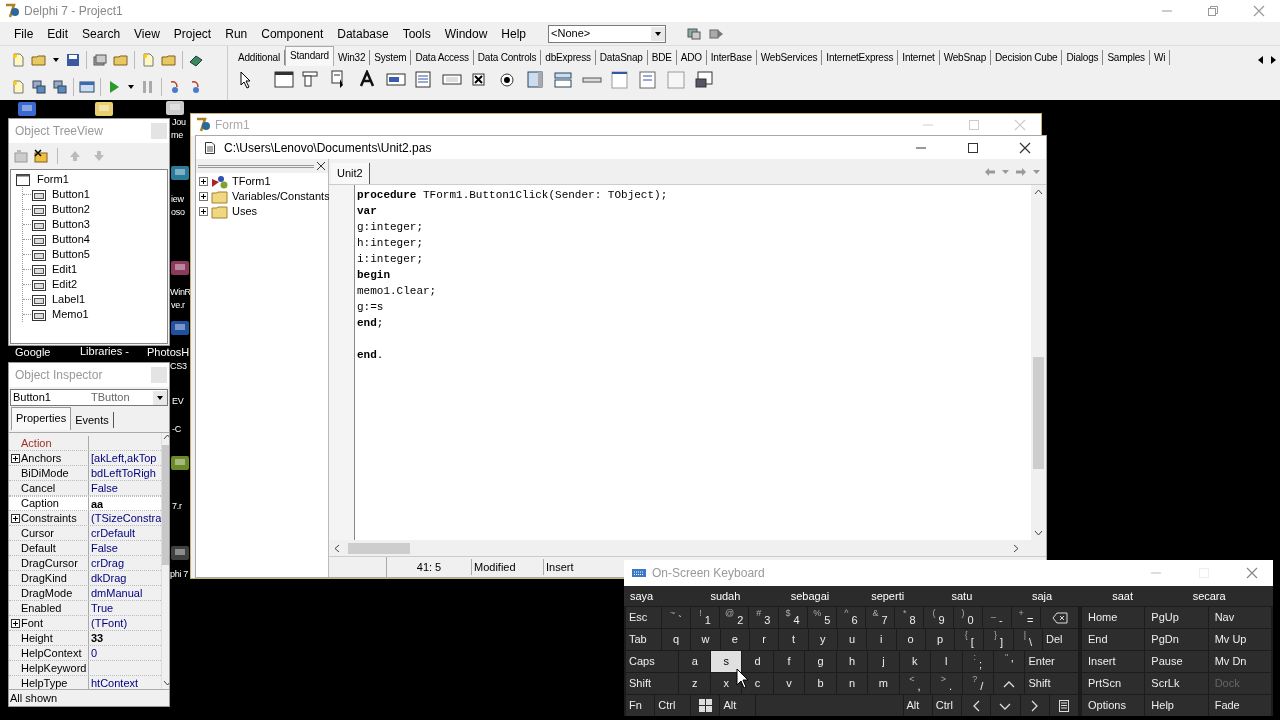 The image size is (1280, 720). I want to click on property-value: htContext, so click(114, 682).